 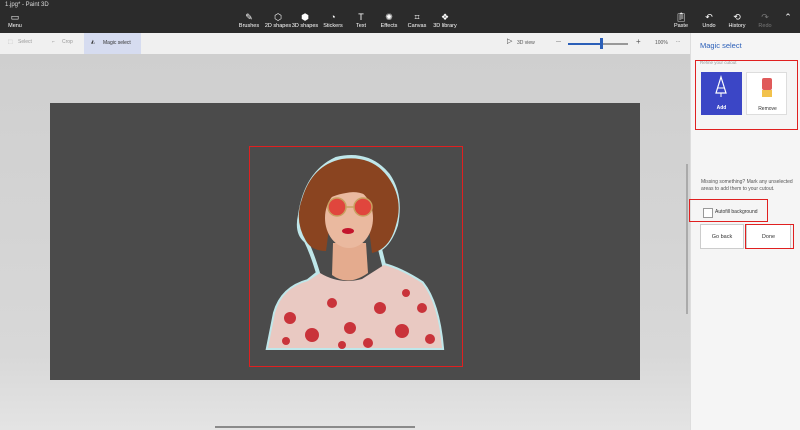 I want to click on tool-label: Canvas, so click(x=417, y=26).